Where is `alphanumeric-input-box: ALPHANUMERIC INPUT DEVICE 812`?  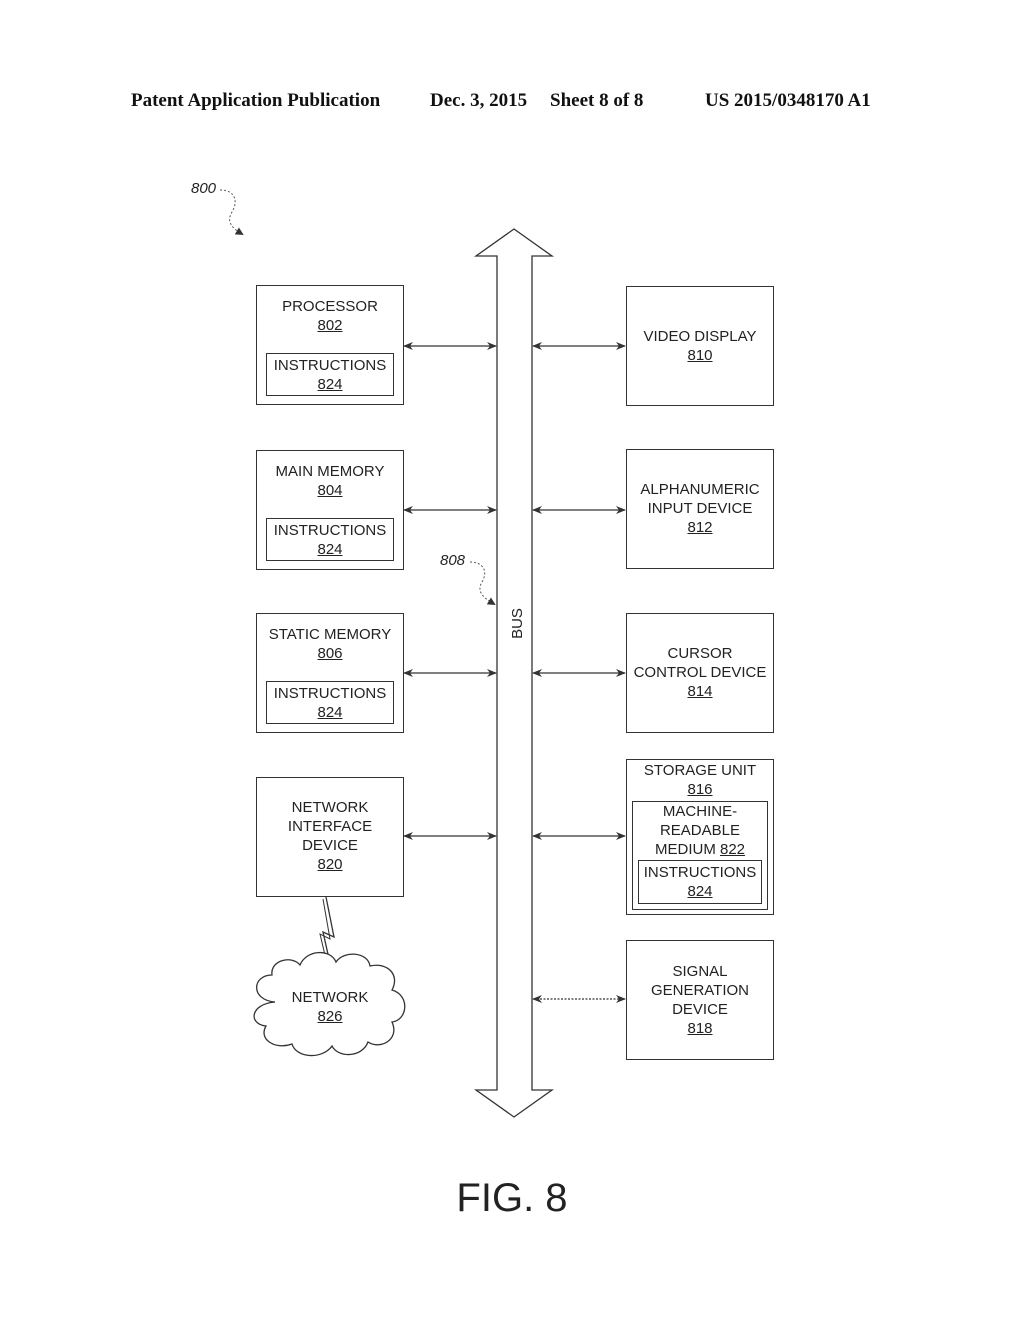
alphanumeric-input-box: ALPHANUMERIC INPUT DEVICE 812 is located at coordinates (700, 509).